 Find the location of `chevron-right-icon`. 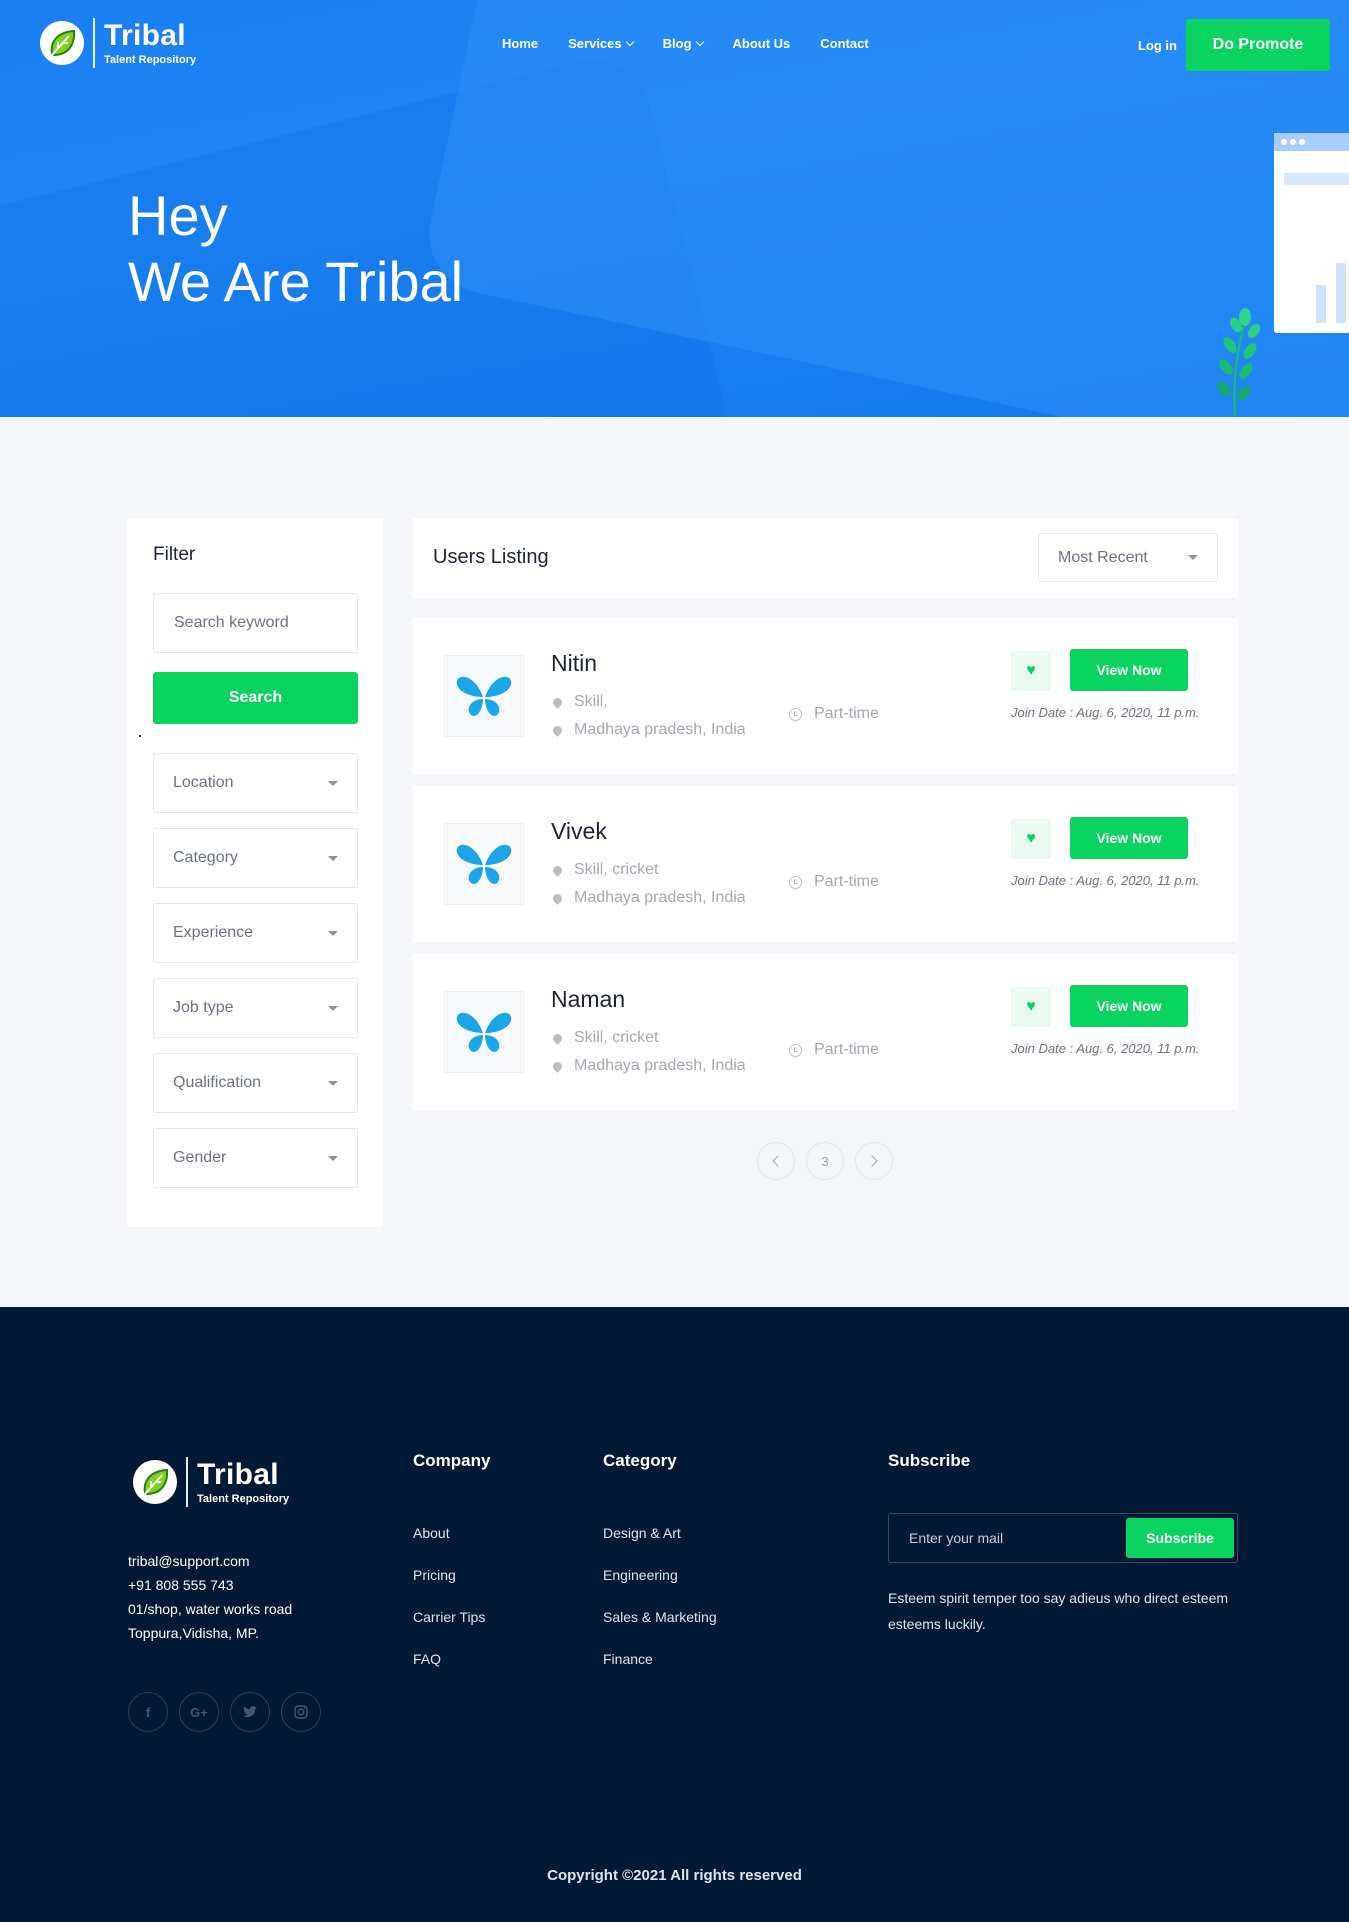

chevron-right-icon is located at coordinates (872, 1161).